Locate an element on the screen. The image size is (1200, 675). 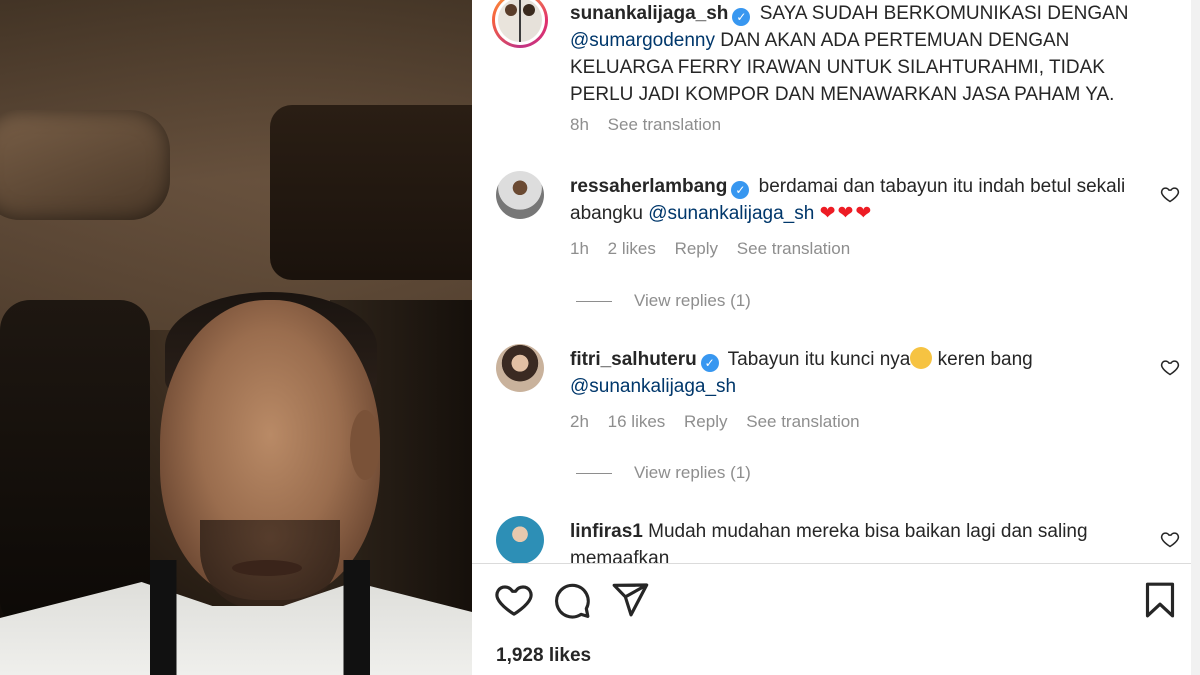
caption-time: 8h is located at coordinates (579, 124).